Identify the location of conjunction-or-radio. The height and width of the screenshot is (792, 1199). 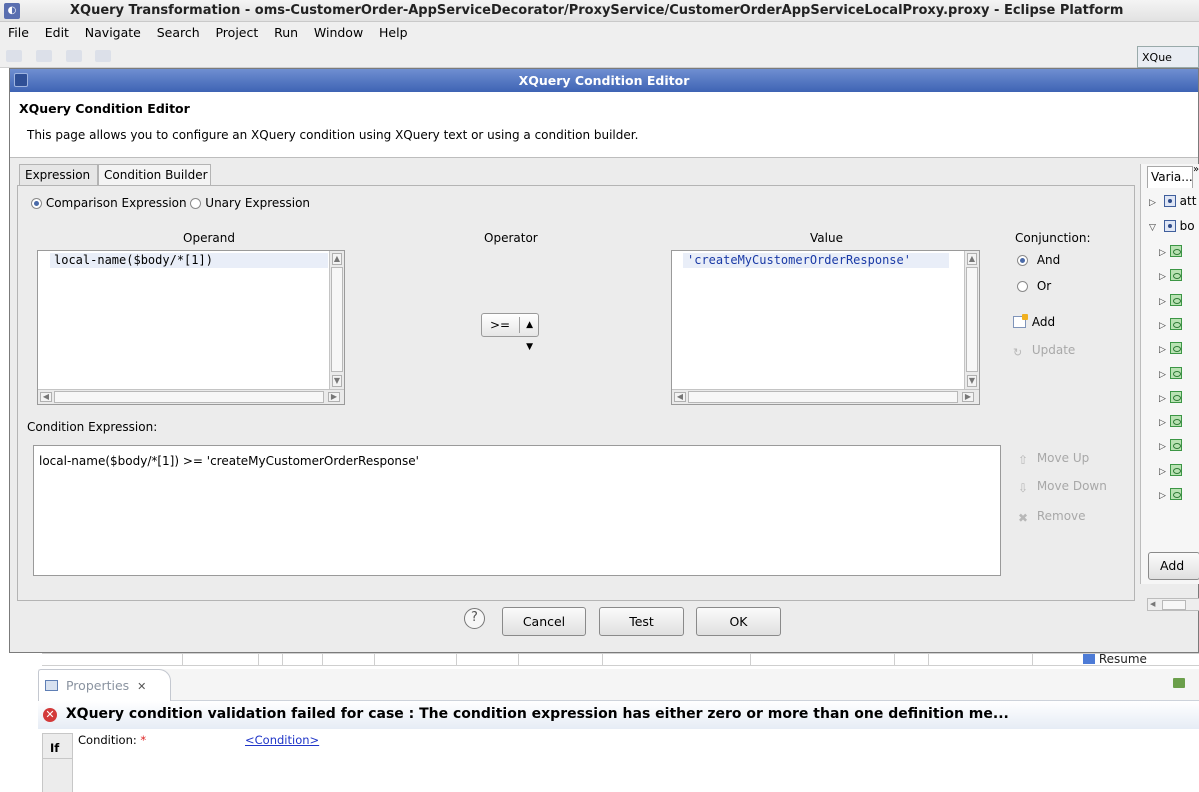
(1022, 286).